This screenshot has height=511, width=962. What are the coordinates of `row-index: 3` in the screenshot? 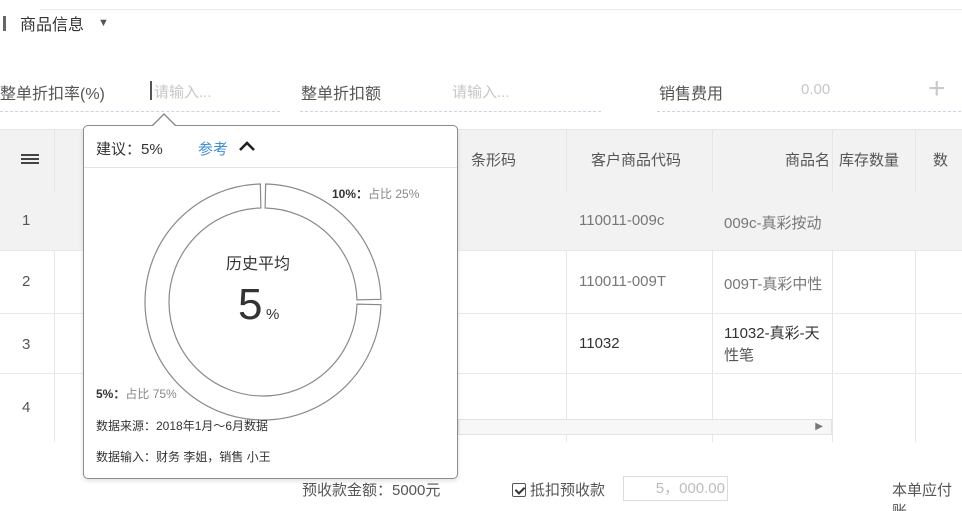 It's located at (26, 344).